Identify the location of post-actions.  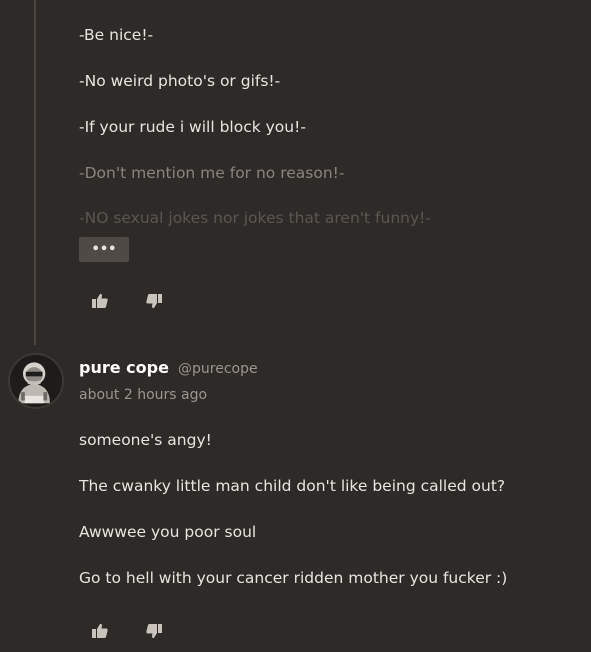
(127, 631).